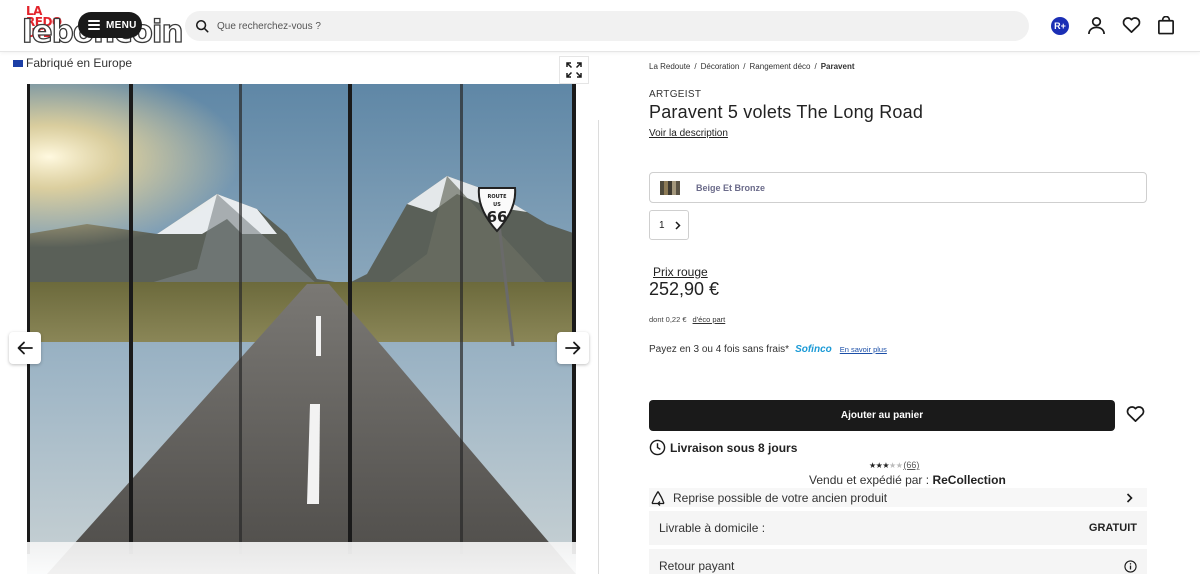 This screenshot has width=1200, height=574. I want to click on breadcrumb-item-rangement-deco: Rangement déco, so click(780, 66).